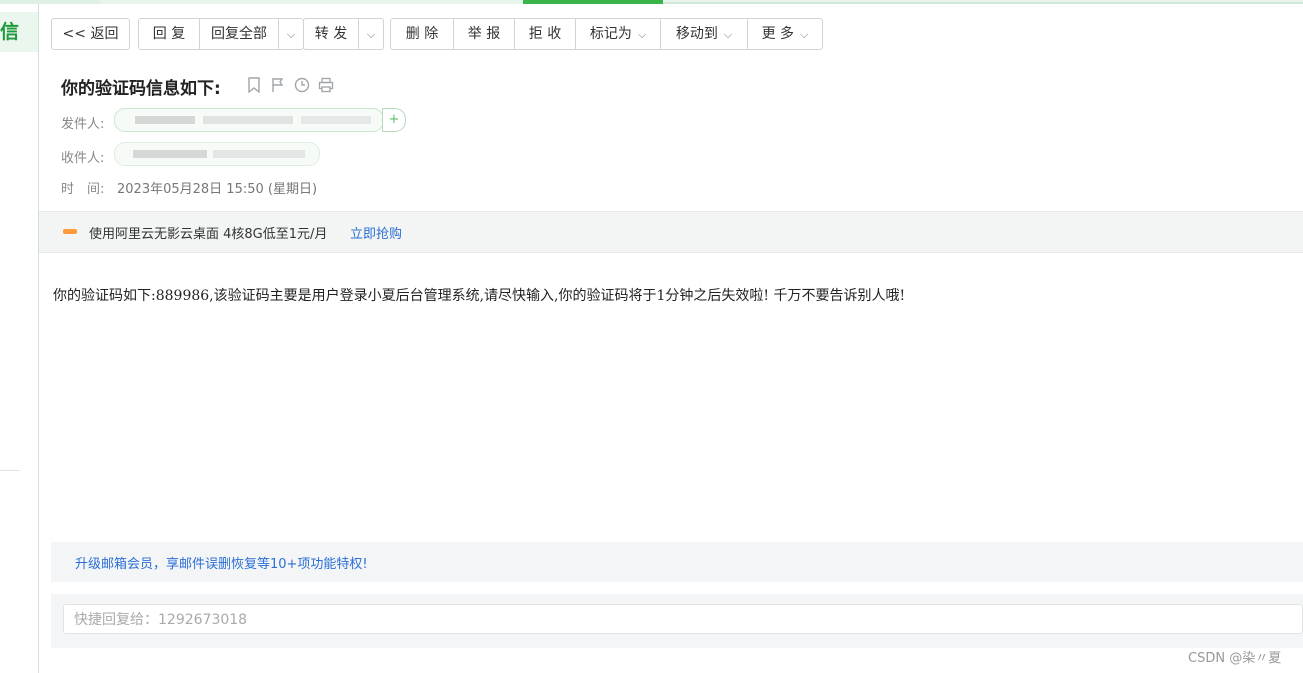 This screenshot has height=673, width=1303. Describe the element at coordinates (778, 34) in the screenshot. I see `more-label: 更 多` at that location.